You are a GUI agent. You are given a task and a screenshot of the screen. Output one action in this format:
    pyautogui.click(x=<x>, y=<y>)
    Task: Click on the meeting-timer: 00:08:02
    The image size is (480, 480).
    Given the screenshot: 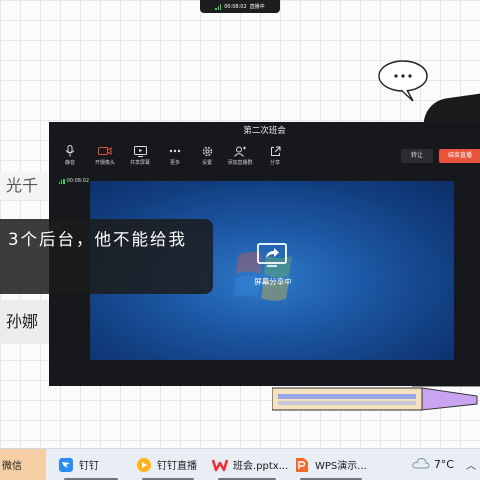 What is the action you would take?
    pyautogui.click(x=74, y=181)
    